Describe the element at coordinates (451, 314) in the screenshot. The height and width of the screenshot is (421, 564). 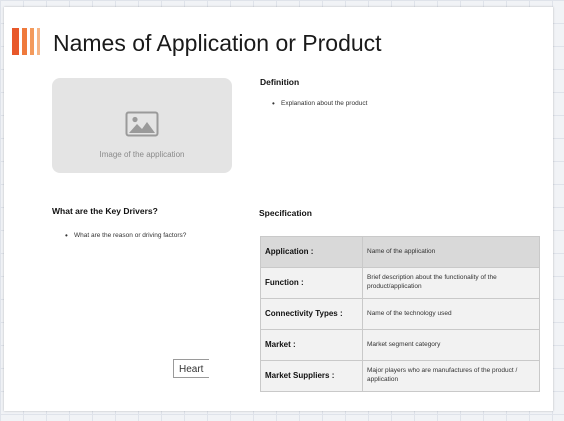
I see `spec-value: Name of the technology used` at that location.